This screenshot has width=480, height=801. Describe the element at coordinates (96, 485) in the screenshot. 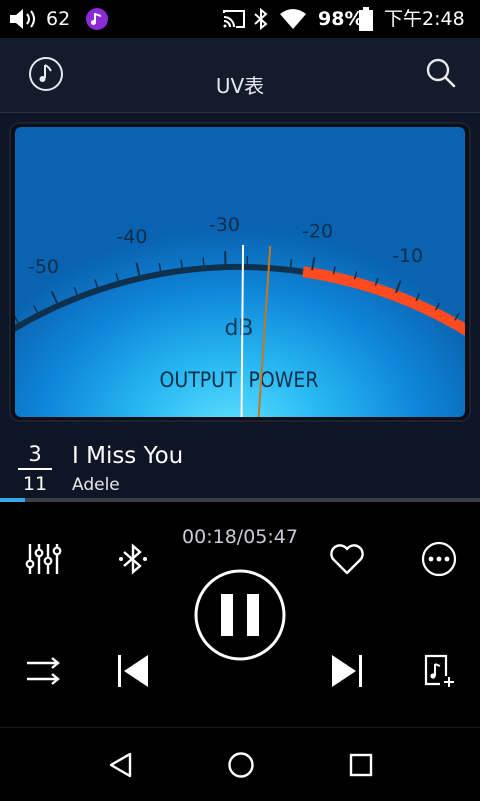

I see `artist-name: Adele` at that location.